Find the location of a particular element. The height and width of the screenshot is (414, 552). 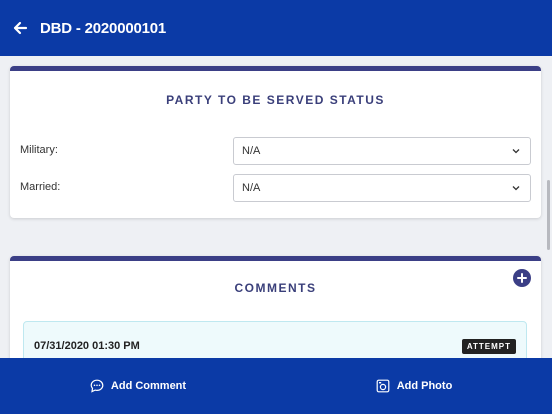

back-button is located at coordinates (20, 28).